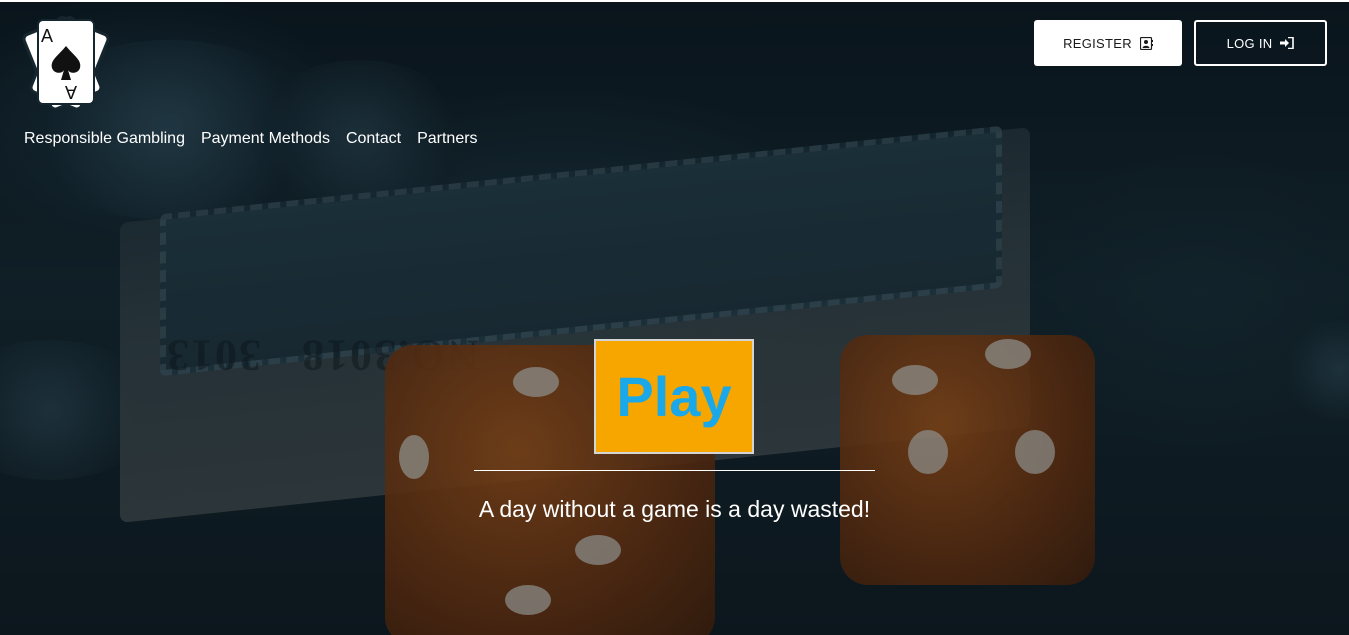  I want to click on login-button: LOG IN, so click(1260, 43).